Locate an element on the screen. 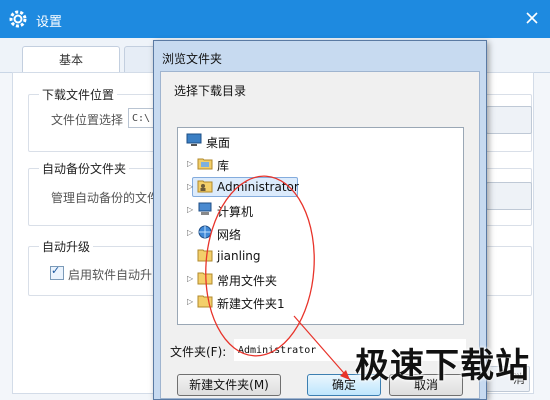  auto-upgrade-label: 启用软件自动升 is located at coordinates (110, 275).